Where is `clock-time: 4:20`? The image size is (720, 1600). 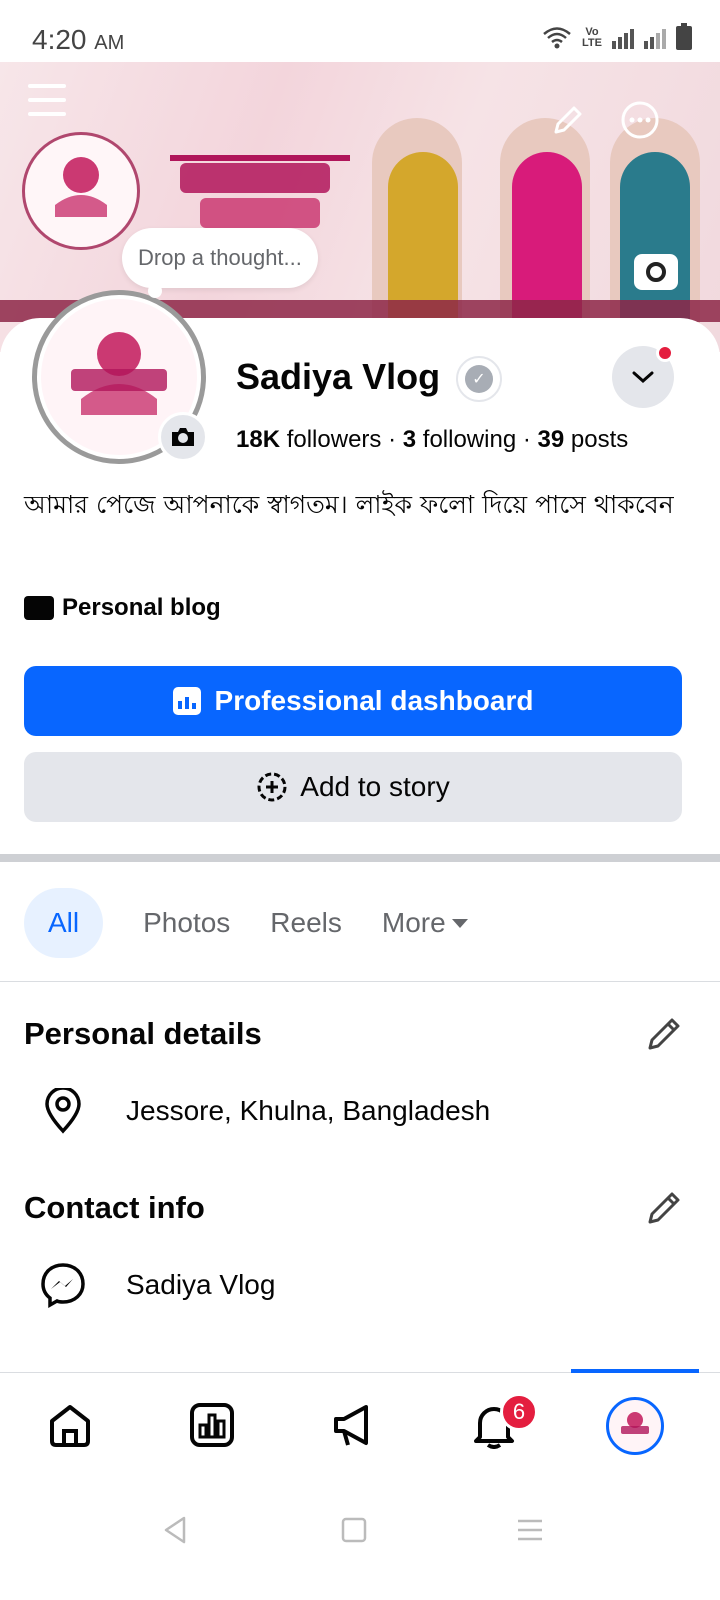 clock-time: 4:20 is located at coordinates (59, 39).